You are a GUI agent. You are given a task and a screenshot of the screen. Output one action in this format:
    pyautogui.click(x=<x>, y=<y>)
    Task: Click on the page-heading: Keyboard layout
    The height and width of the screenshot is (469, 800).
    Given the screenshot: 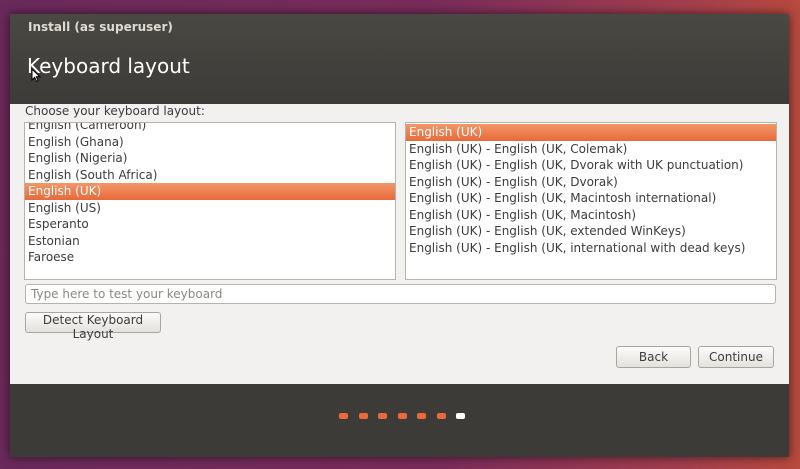 What is the action you would take?
    pyautogui.click(x=108, y=66)
    